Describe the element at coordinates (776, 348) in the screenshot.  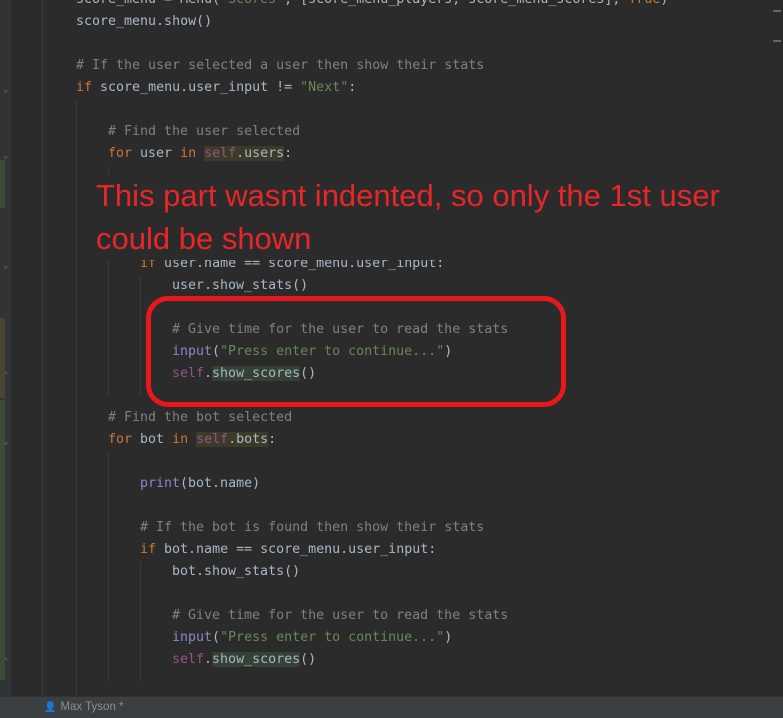
I see `editor-scrollbar` at that location.